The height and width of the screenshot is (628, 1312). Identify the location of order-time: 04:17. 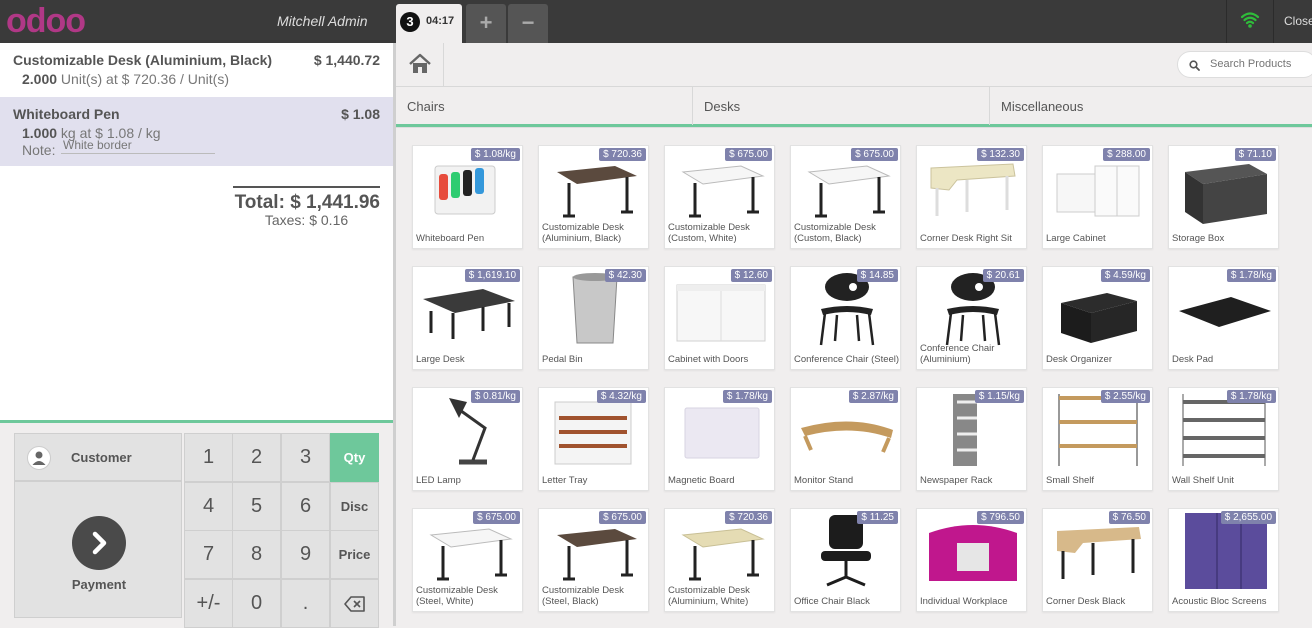
(440, 21).